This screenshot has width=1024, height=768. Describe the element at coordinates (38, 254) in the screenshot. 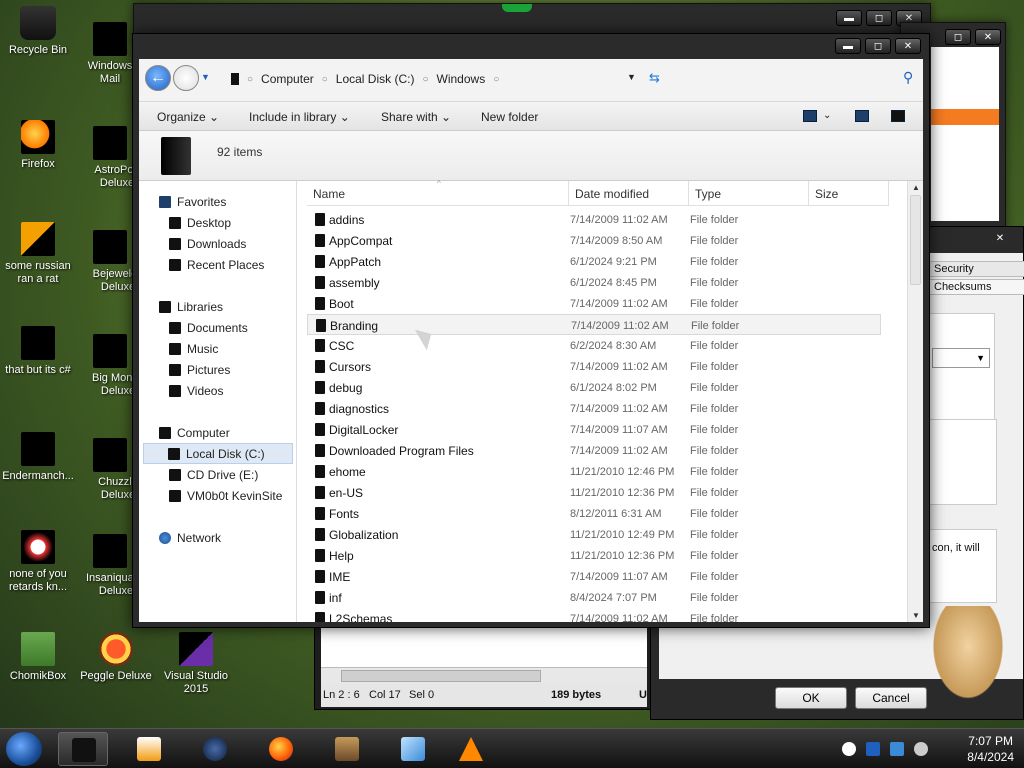

I see `desktop-icon-russian: some russian ran a rat` at that location.